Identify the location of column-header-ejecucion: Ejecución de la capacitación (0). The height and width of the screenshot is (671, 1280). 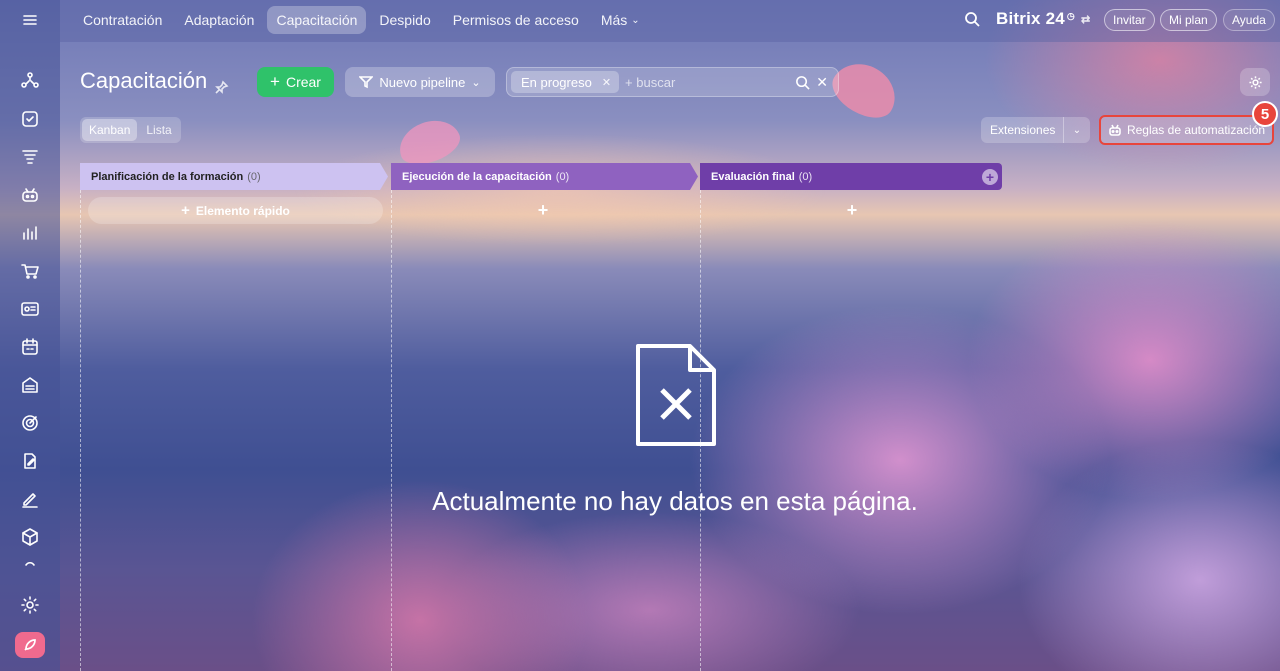
(544, 176).